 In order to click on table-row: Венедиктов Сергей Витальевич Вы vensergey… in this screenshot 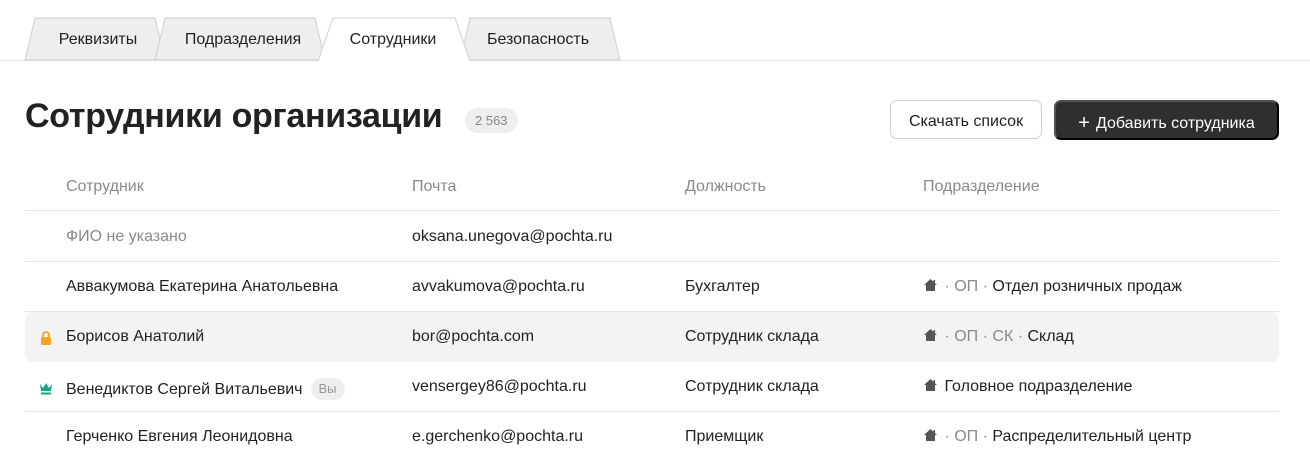, I will do `click(652, 387)`.